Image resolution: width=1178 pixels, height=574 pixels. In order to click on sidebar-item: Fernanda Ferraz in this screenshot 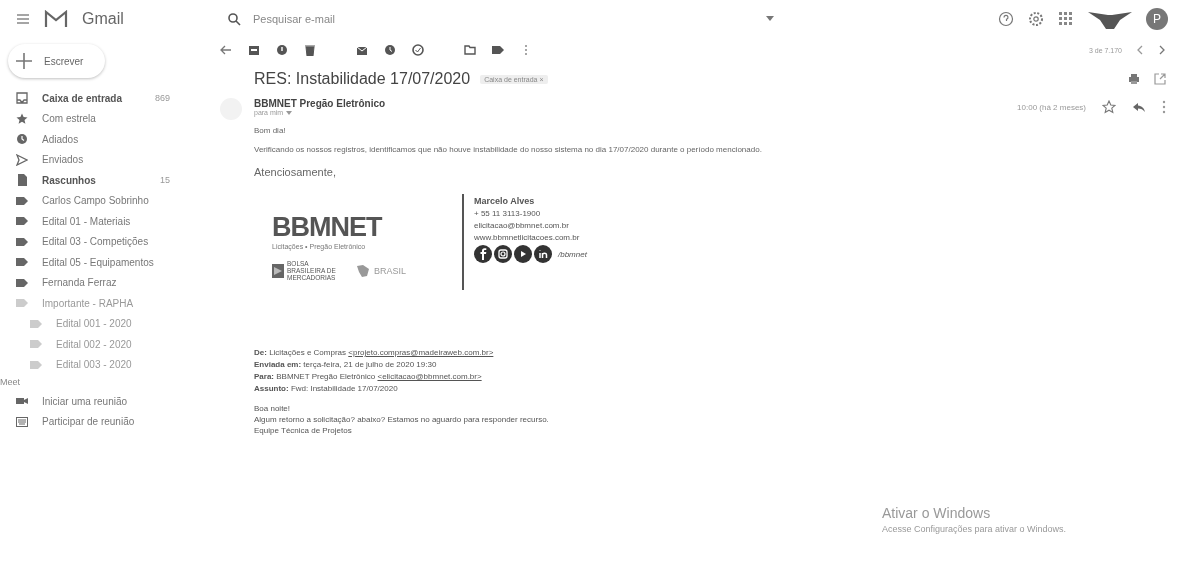, I will do `click(100, 282)`.